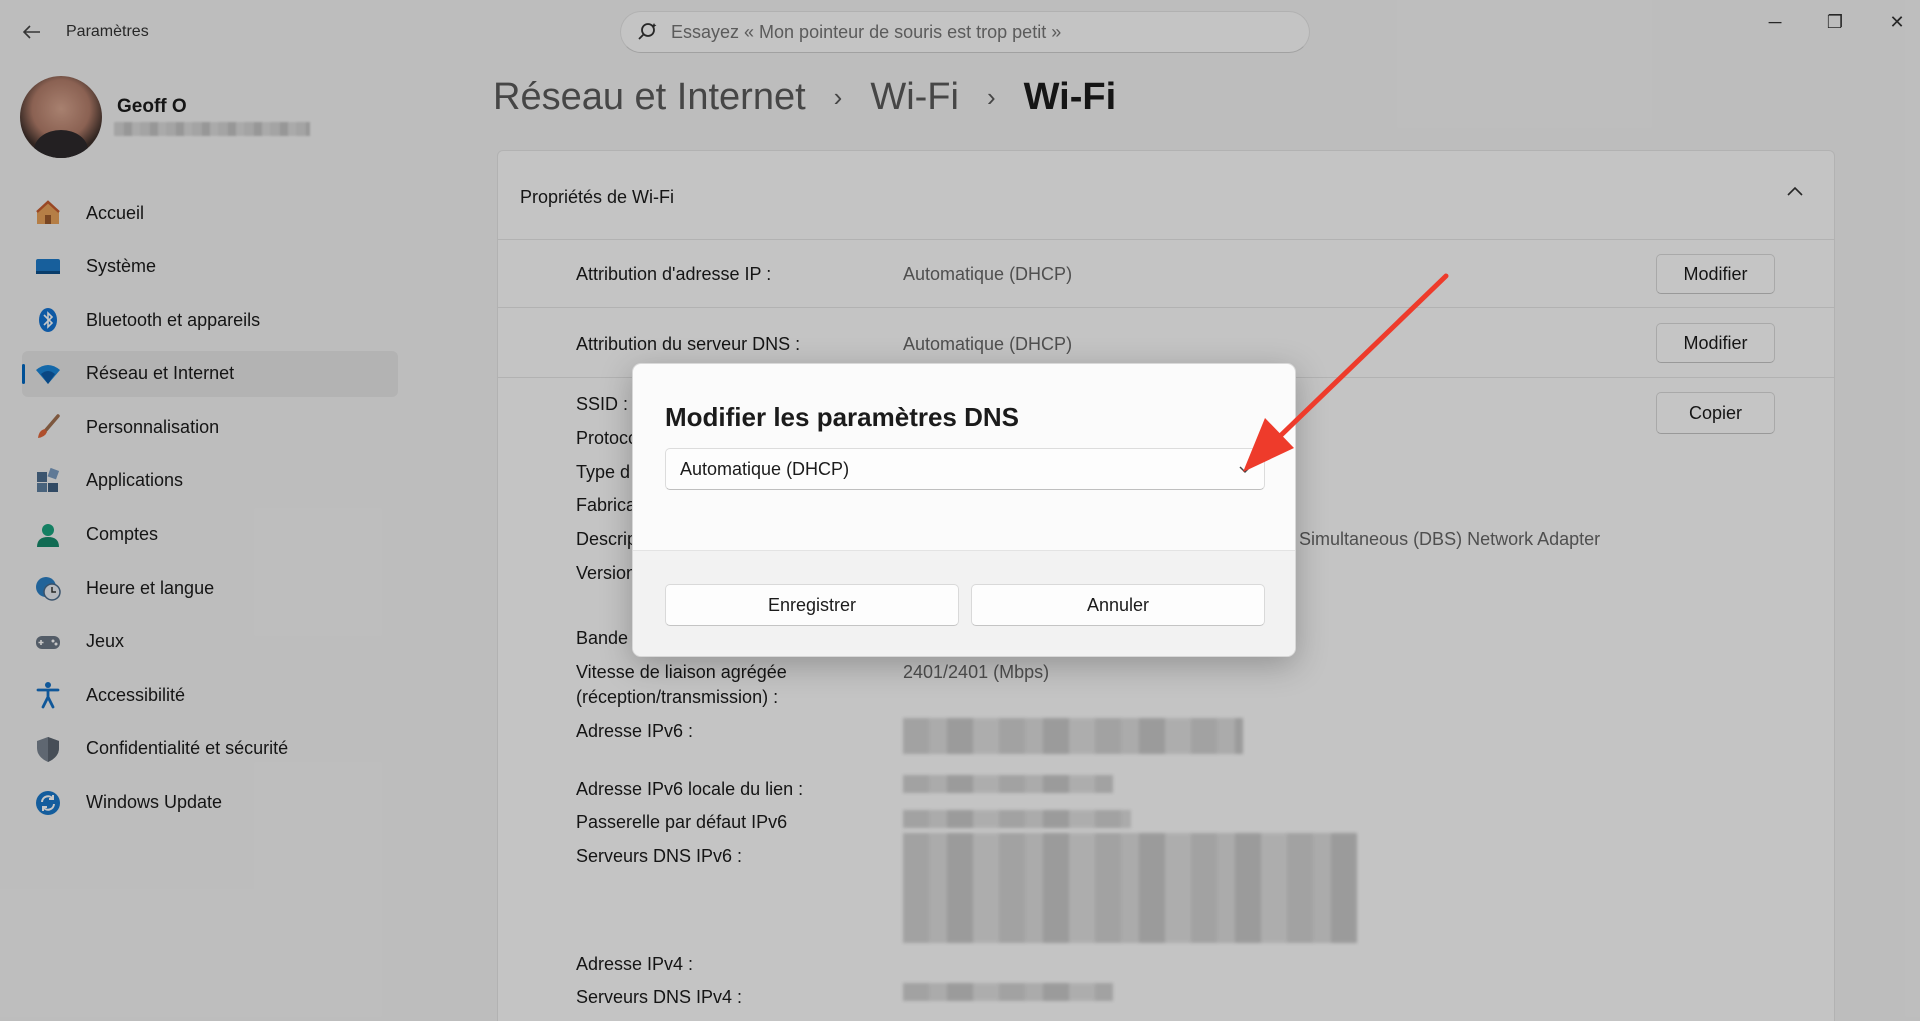 This screenshot has height=1021, width=1920. I want to click on dialog-title: Modifier les paramètres DNS, so click(842, 417).